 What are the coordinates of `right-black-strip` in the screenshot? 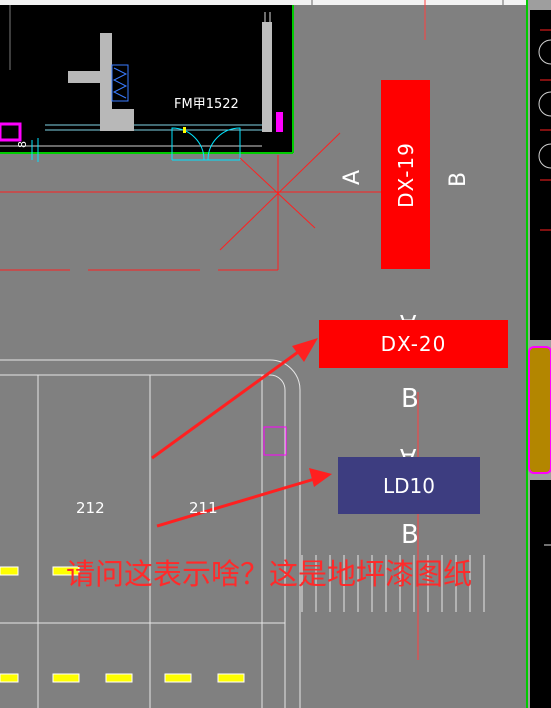 It's located at (540, 175).